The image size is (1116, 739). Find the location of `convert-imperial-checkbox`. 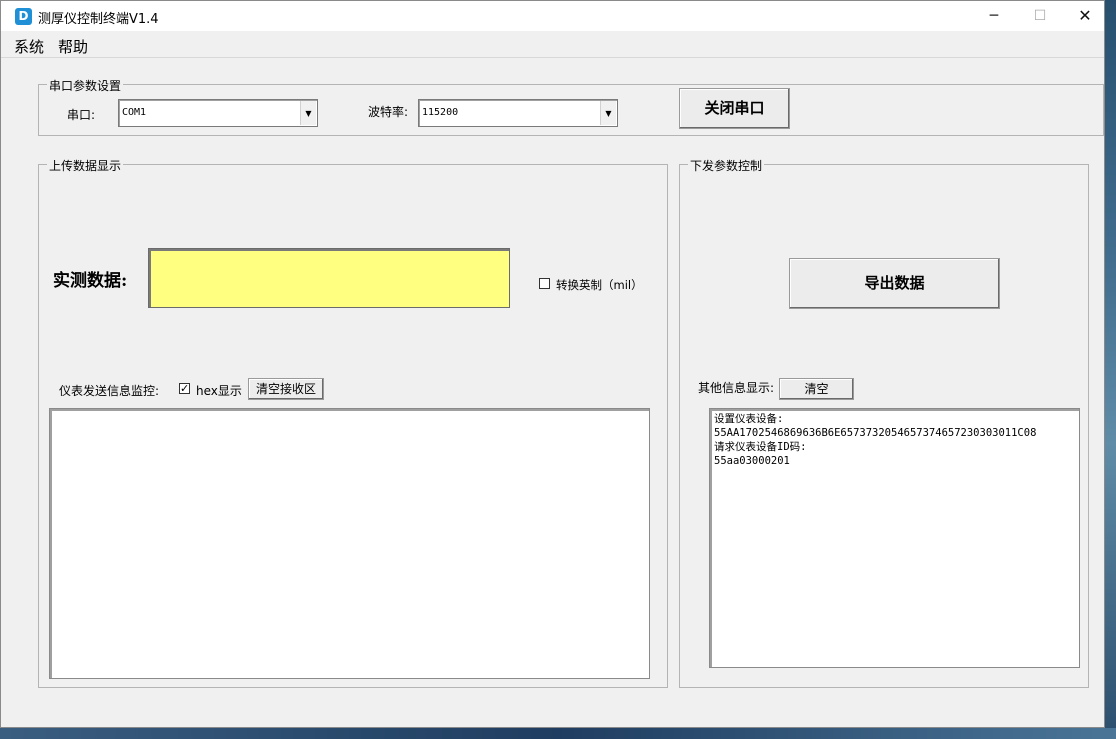

convert-imperial-checkbox is located at coordinates (544, 283).